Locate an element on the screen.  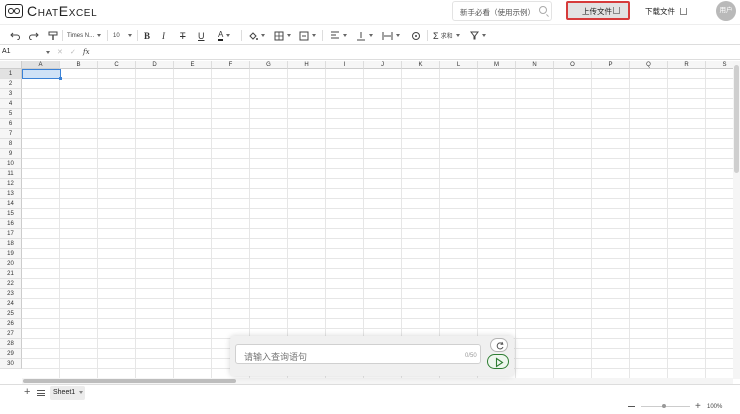
row-header: 19 is located at coordinates (11, 254).